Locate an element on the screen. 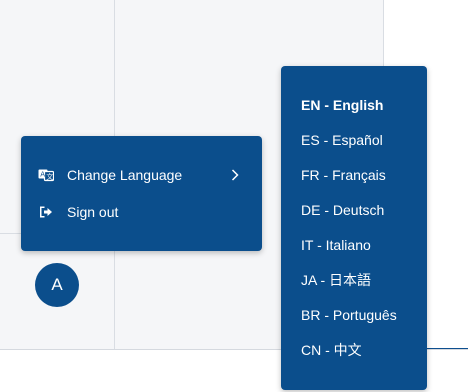 This screenshot has height=392, width=468. avatar: A is located at coordinates (57, 285).